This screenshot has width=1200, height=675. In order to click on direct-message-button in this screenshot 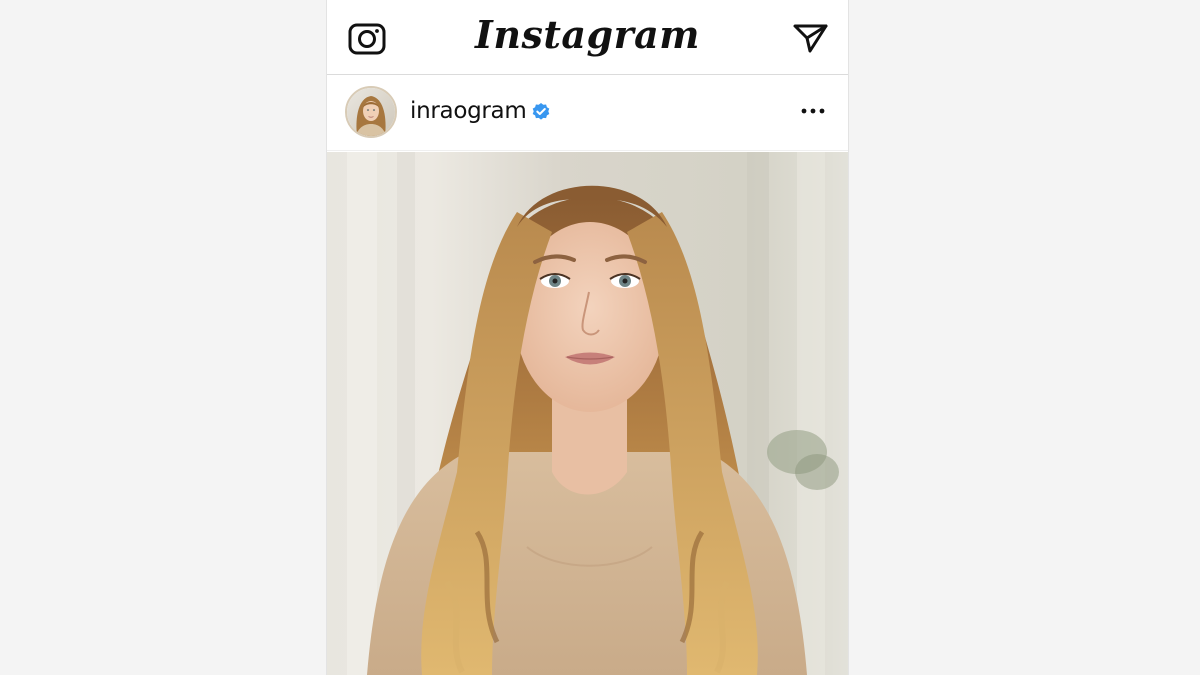, I will do `click(811, 38)`.